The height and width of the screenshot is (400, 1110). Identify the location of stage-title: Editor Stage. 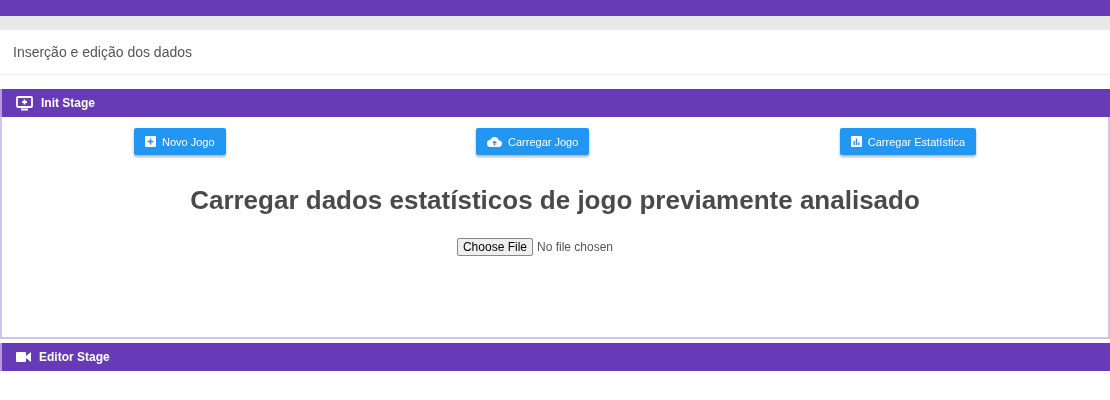
(74, 357).